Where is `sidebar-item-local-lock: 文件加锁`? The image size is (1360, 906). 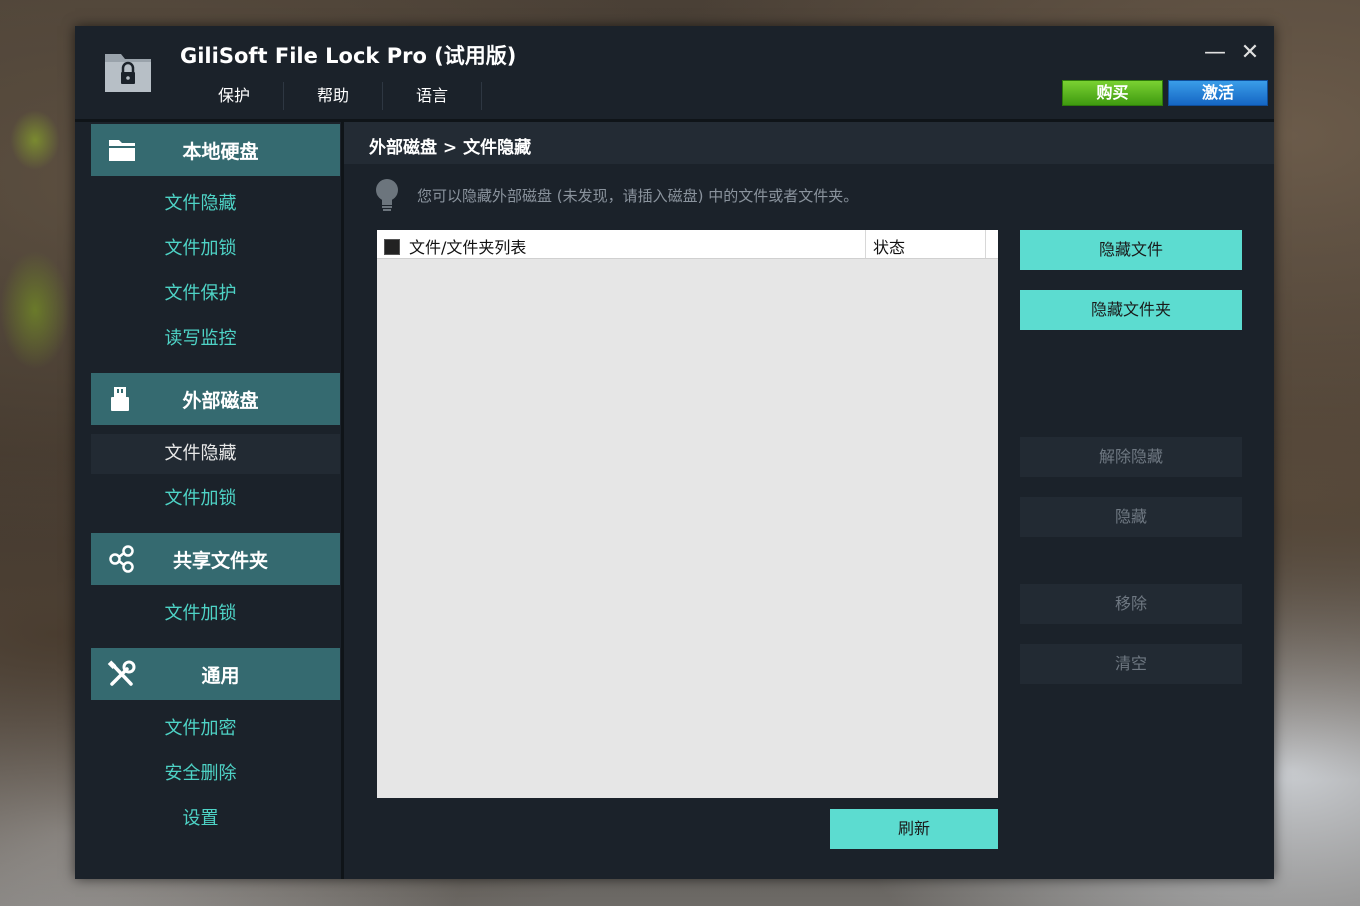
sidebar-item-local-lock: 文件加锁 is located at coordinates (215, 249).